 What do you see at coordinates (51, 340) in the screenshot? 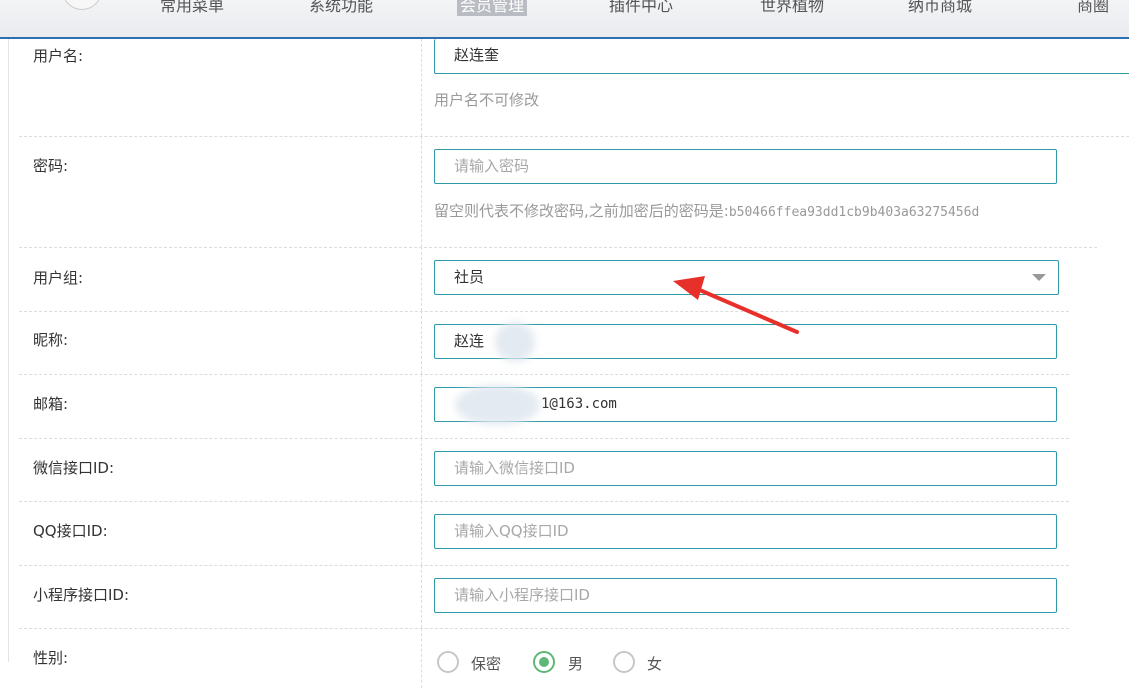
I see `nickname-label: 昵称:` at bounding box center [51, 340].